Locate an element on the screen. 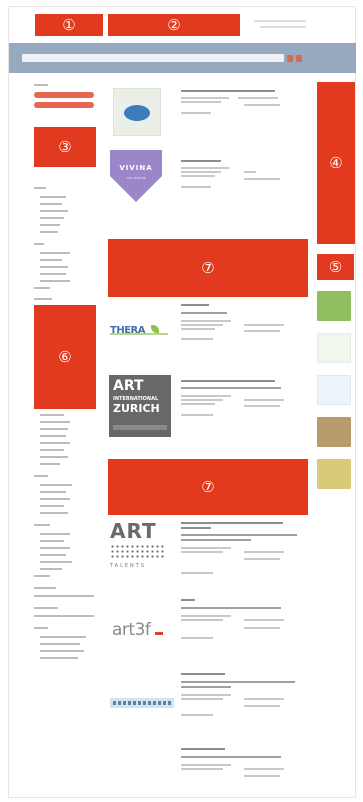  result-logo-art-talents: ART TALENTS is located at coordinates (140, 550).